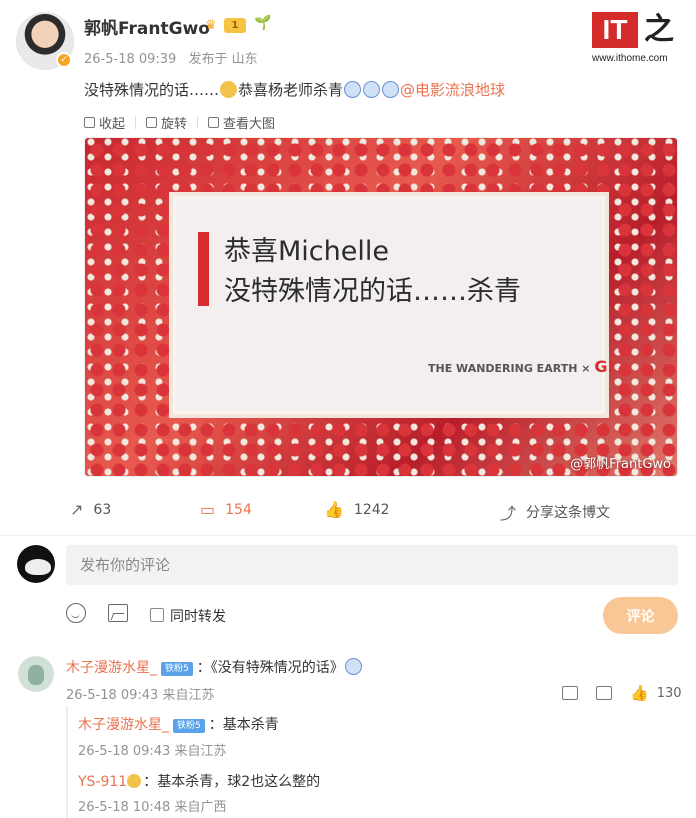  What do you see at coordinates (604, 366) in the screenshot?
I see `cake-brand-g: G!` at bounding box center [604, 366].